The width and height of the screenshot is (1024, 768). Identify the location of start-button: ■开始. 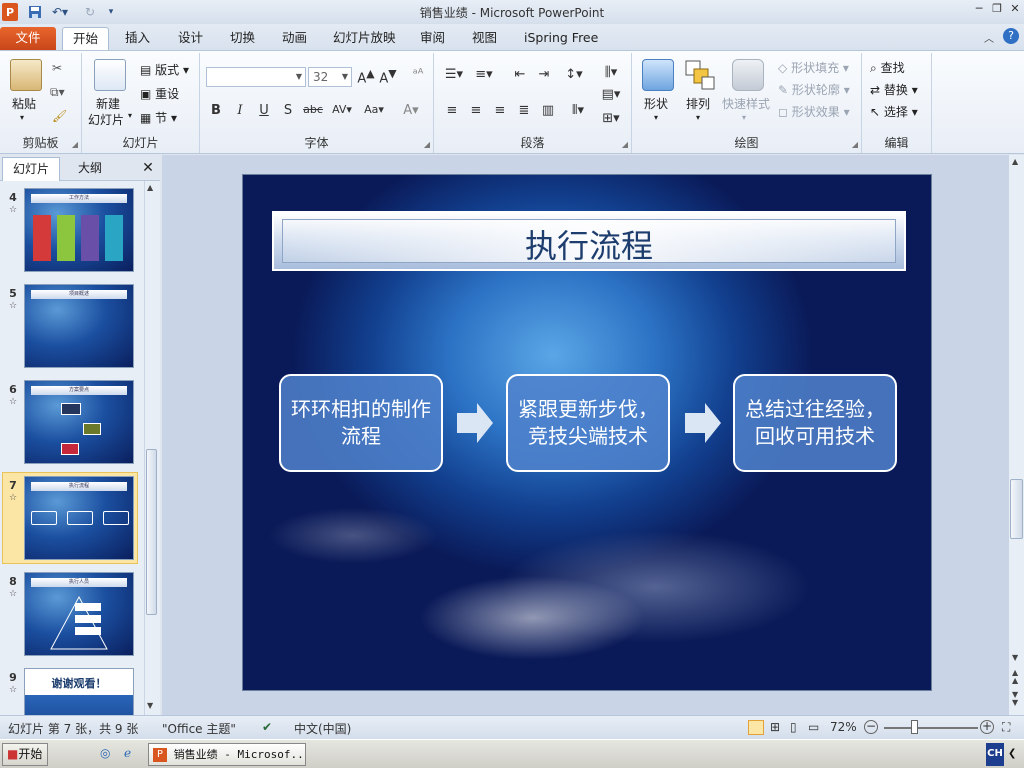
(25, 754).